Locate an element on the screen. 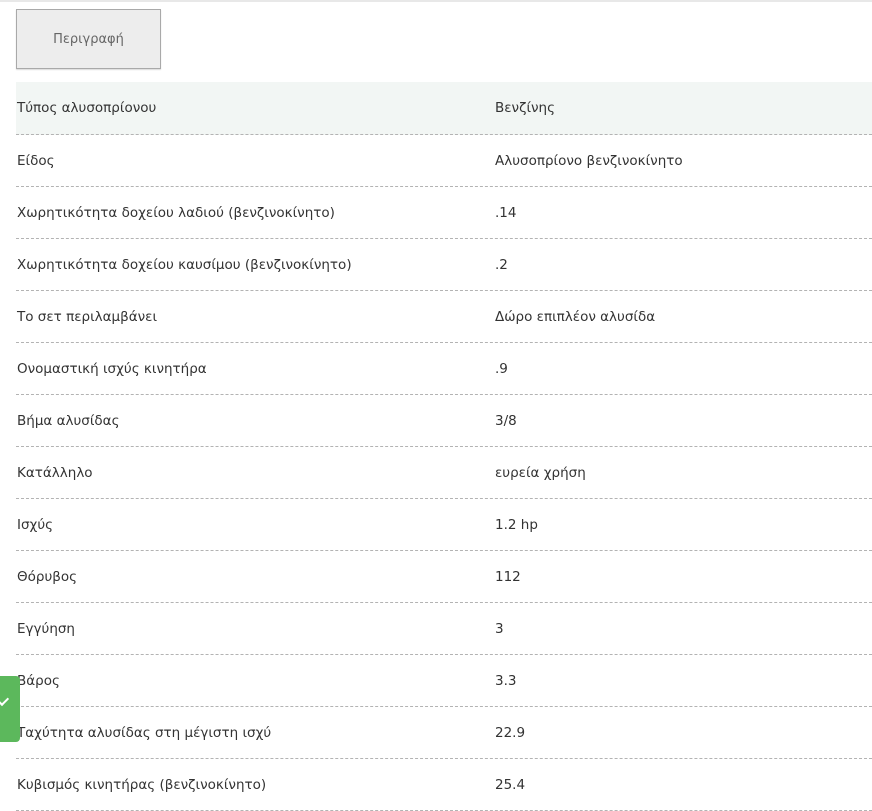 This screenshot has width=872, height=811. spec-label: Τύπος αλυσοπρίονου is located at coordinates (87, 108).